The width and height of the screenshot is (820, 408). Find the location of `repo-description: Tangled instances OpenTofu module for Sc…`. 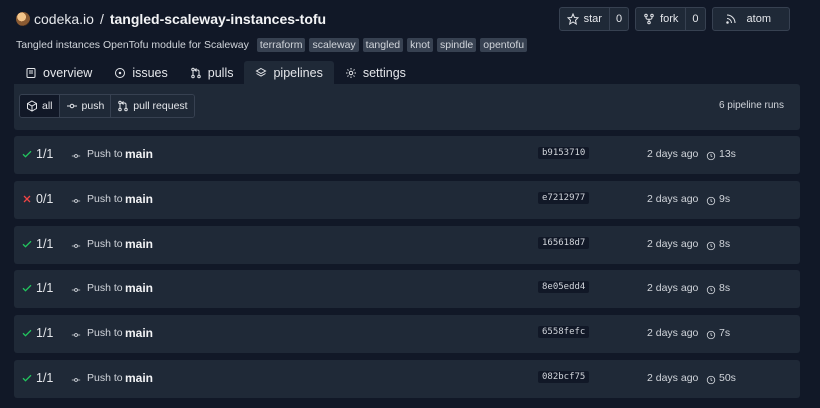

repo-description: Tangled instances OpenTofu module for Sc… is located at coordinates (273, 45).